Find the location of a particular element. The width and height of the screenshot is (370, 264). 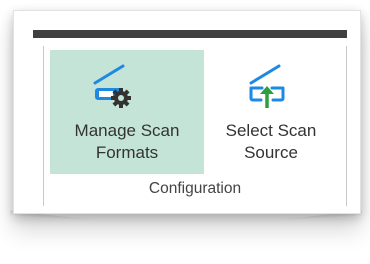

select-scan-source-line1: Select Scan is located at coordinates (271, 130).